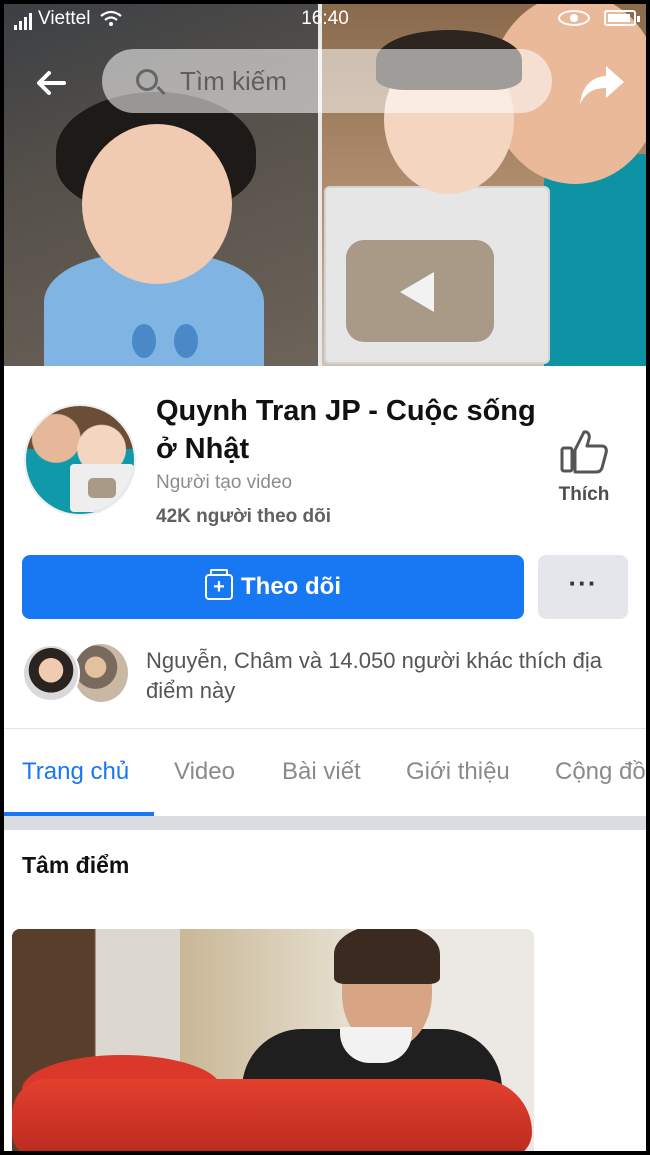  I want to click on search-placeholder: Tìm kiếm, so click(233, 81).